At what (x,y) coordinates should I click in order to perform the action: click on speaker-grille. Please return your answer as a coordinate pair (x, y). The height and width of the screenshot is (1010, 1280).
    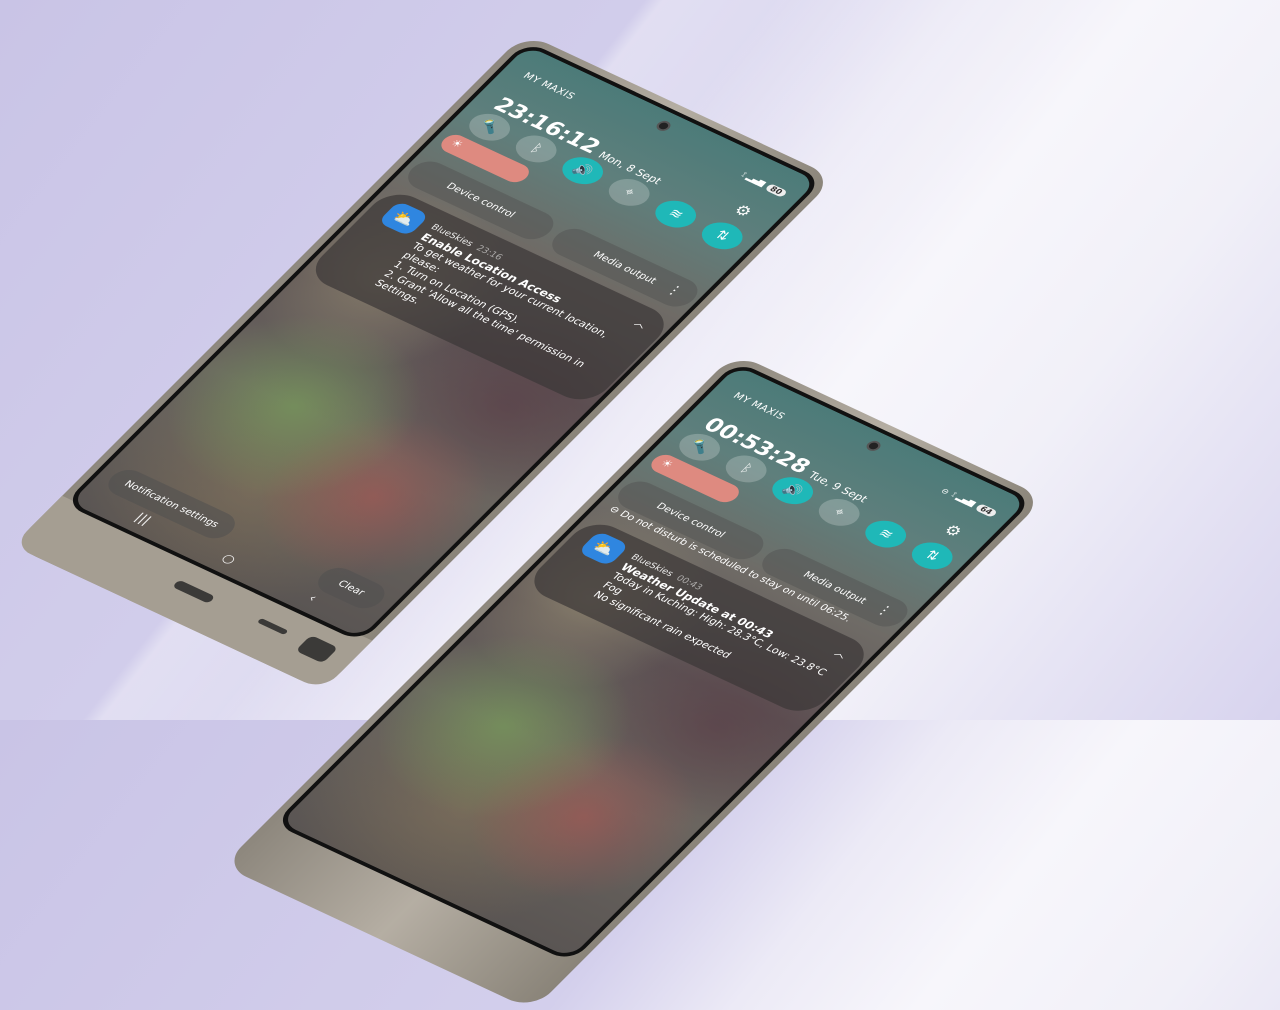
    Looking at the image, I should click on (272, 626).